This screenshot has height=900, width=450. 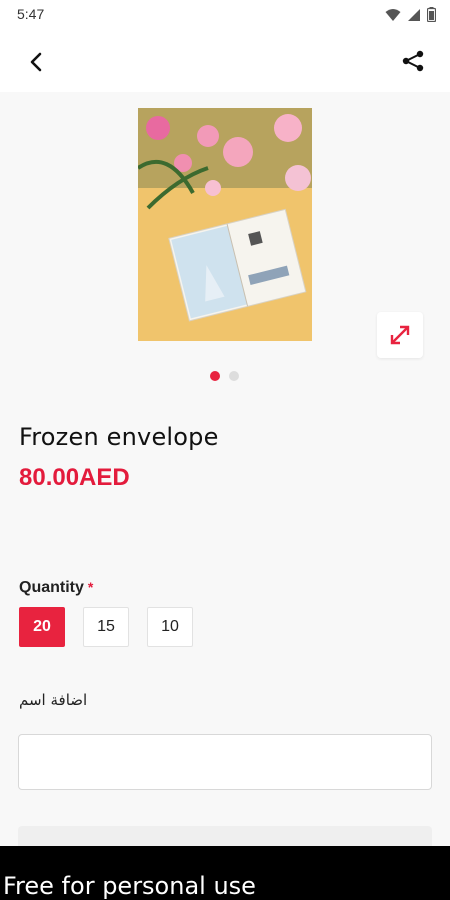 I want to click on chevron-left-icon, so click(x=36, y=62).